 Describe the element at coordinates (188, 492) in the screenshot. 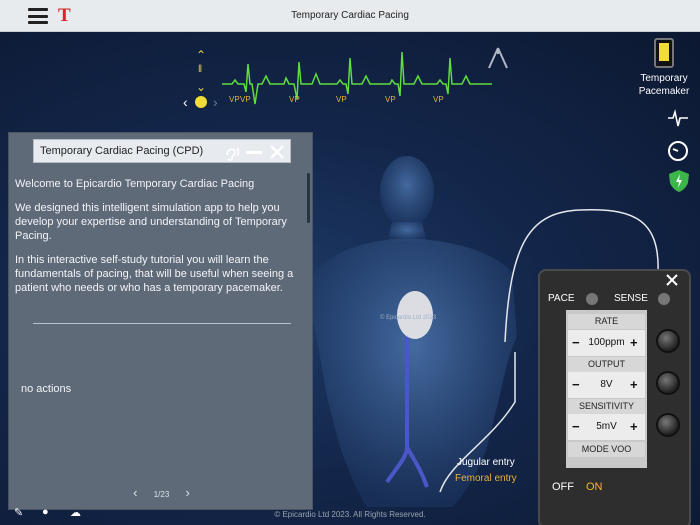

I see `next-page-icon: ›` at that location.